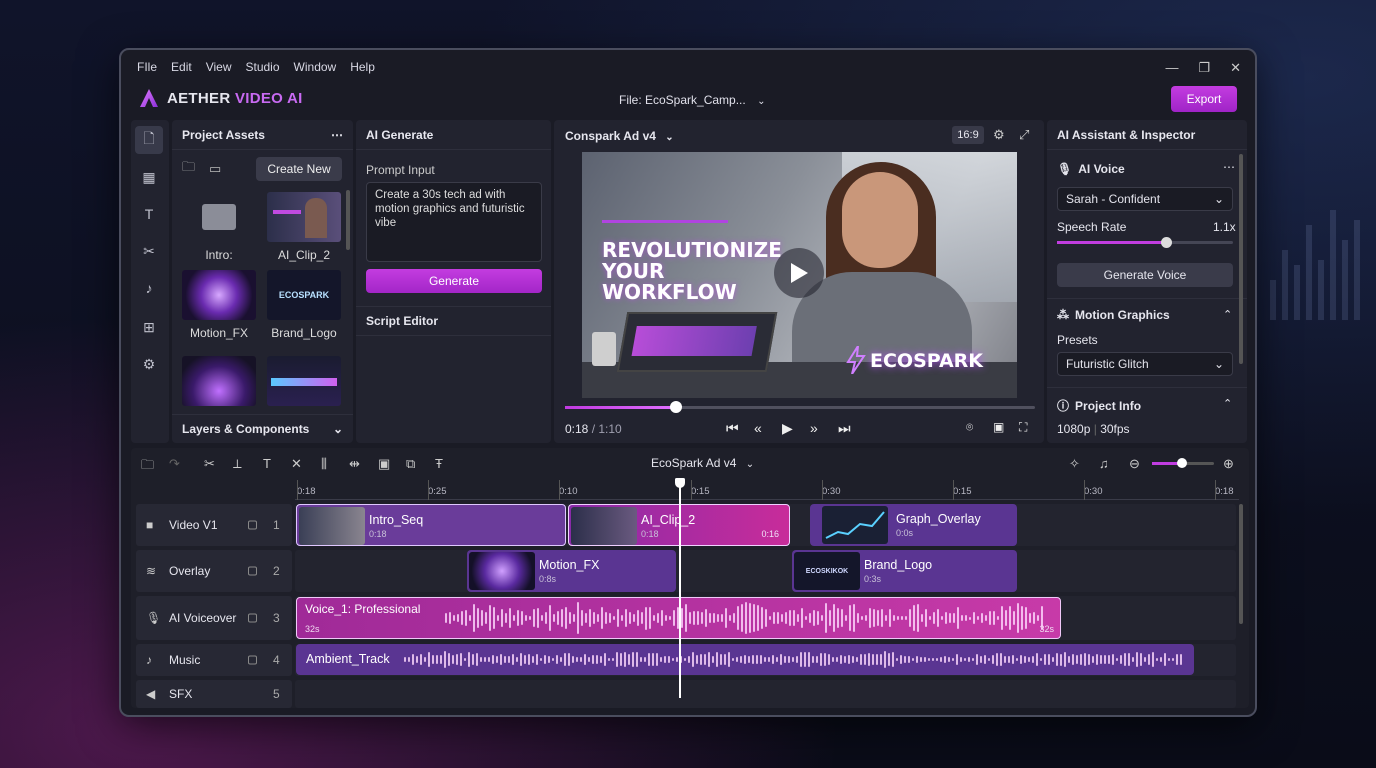 This screenshot has height=768, width=1376. Describe the element at coordinates (219, 227) in the screenshot. I see `asset-tile-intro: Intro:` at that location.